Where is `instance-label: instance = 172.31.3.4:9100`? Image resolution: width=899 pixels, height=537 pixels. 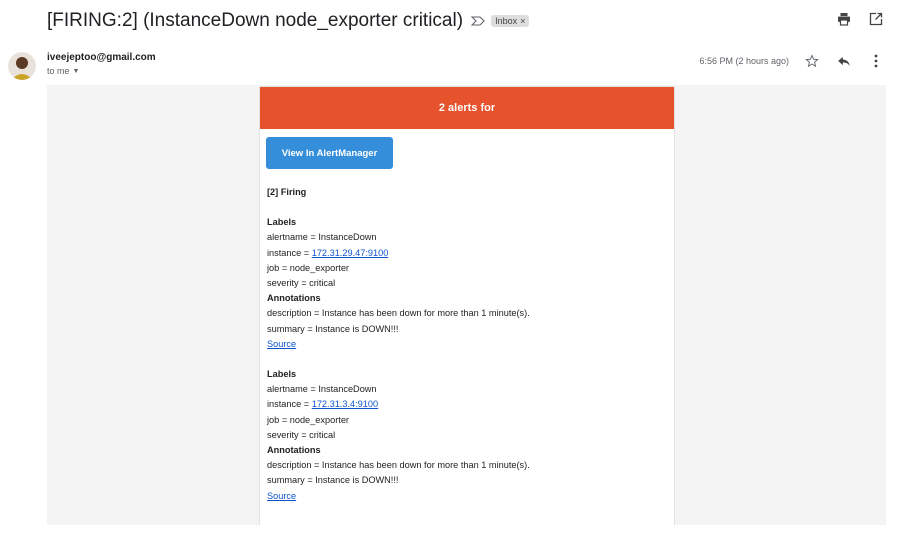 instance-label: instance = 172.31.3.4:9100 is located at coordinates (467, 404).